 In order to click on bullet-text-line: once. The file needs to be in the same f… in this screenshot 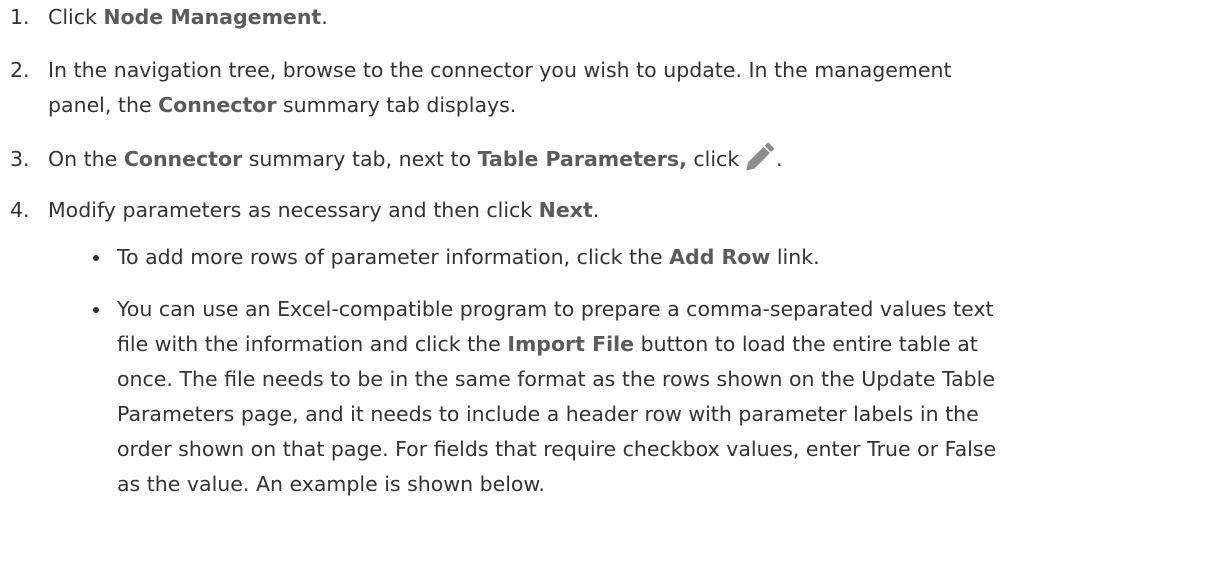, I will do `click(556, 379)`.